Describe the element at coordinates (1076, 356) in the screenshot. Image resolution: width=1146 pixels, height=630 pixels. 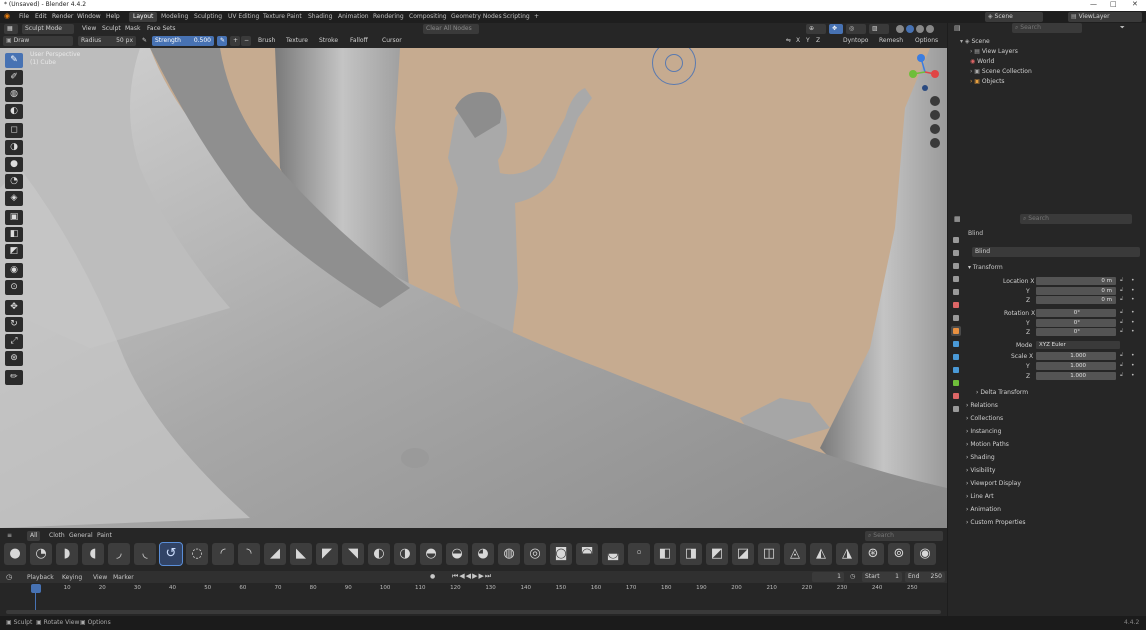
I see `scale-x-field: 1.000` at that location.